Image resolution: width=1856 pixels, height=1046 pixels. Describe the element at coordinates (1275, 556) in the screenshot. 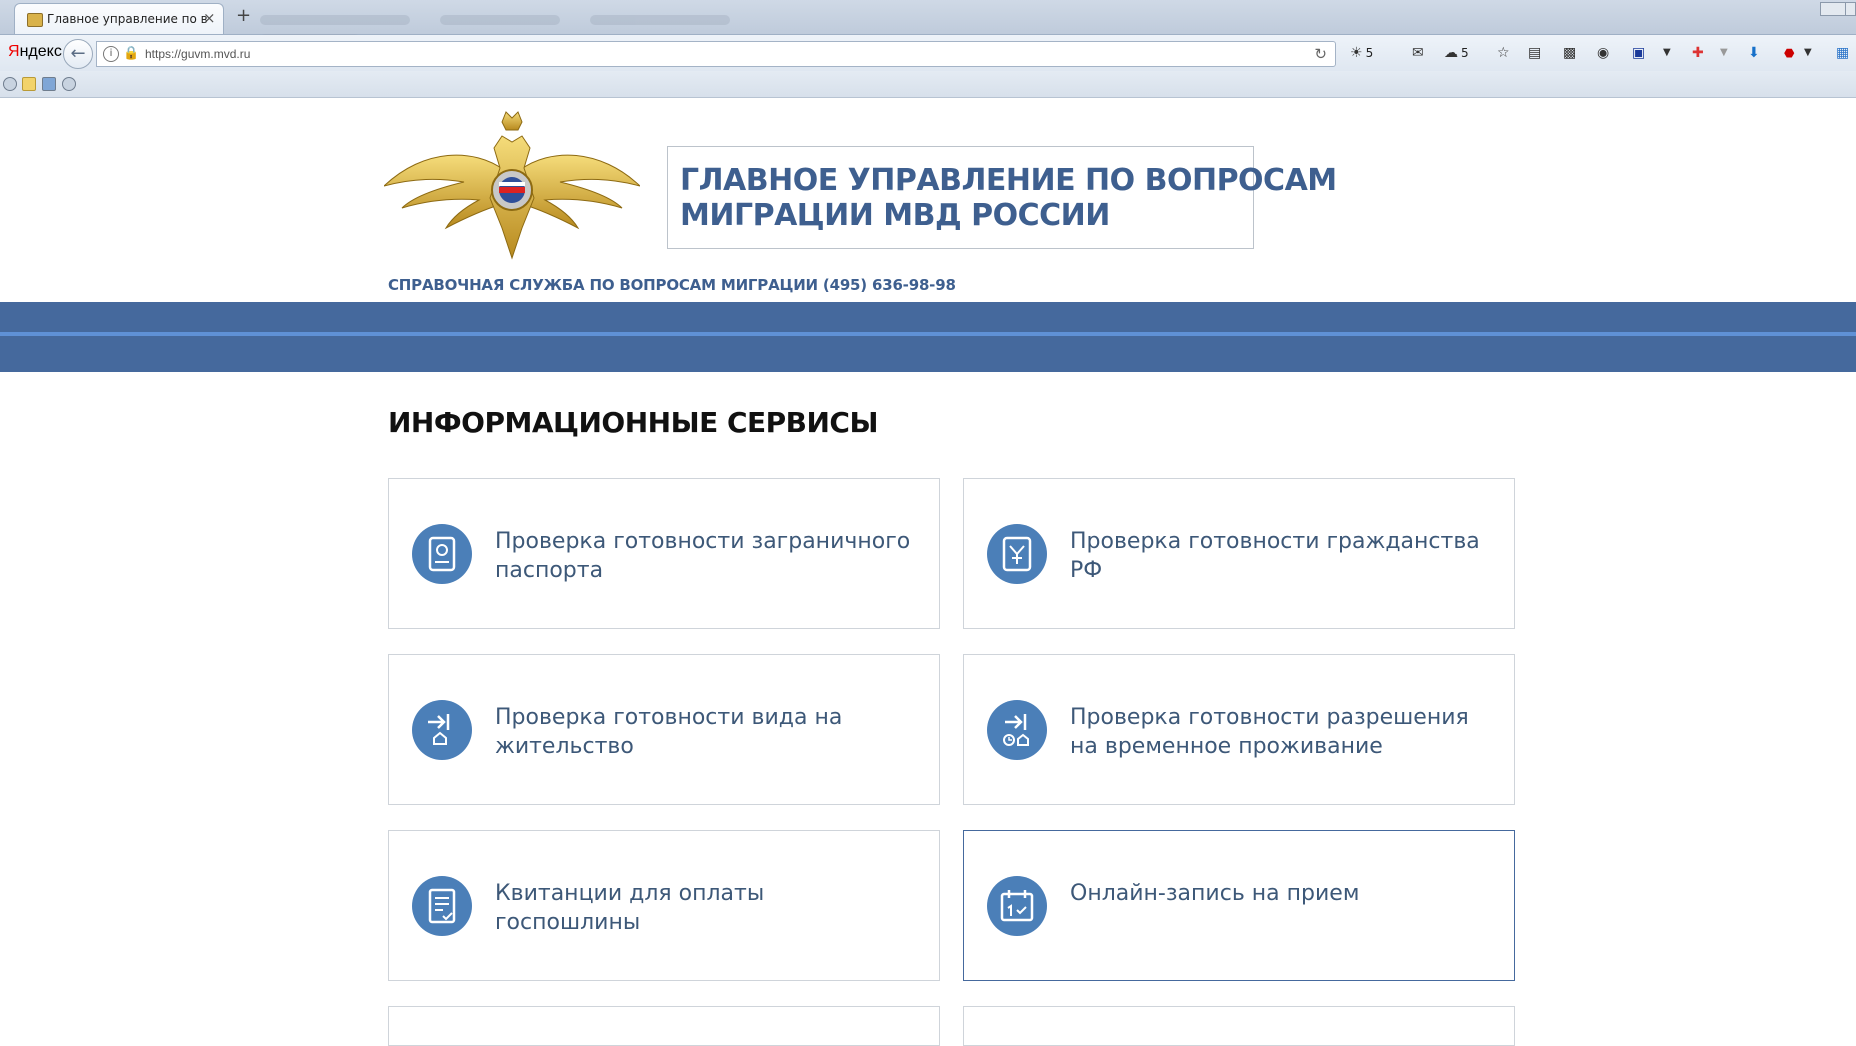

I see `service-card-label: Проверка готовности гражданства РФ` at that location.